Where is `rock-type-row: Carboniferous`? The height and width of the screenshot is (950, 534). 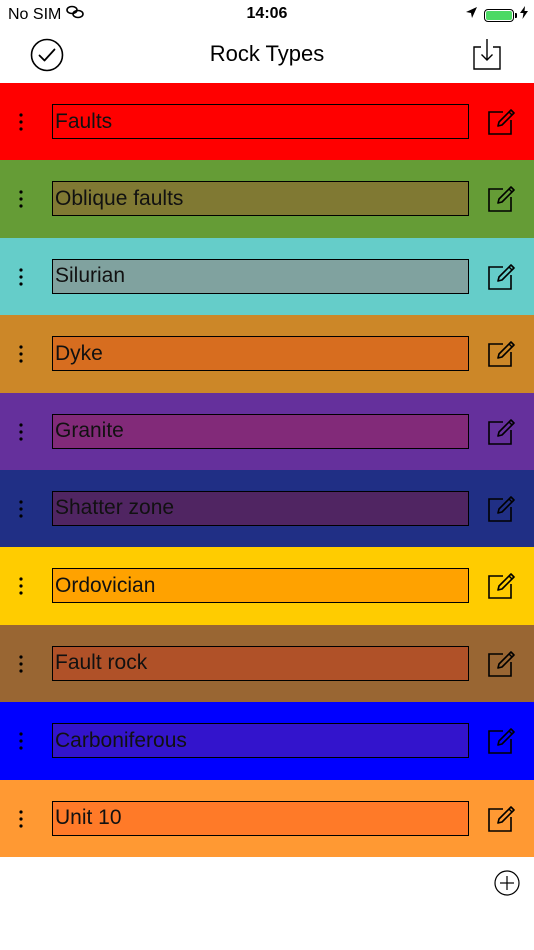
rock-type-row: Carboniferous is located at coordinates (267, 741).